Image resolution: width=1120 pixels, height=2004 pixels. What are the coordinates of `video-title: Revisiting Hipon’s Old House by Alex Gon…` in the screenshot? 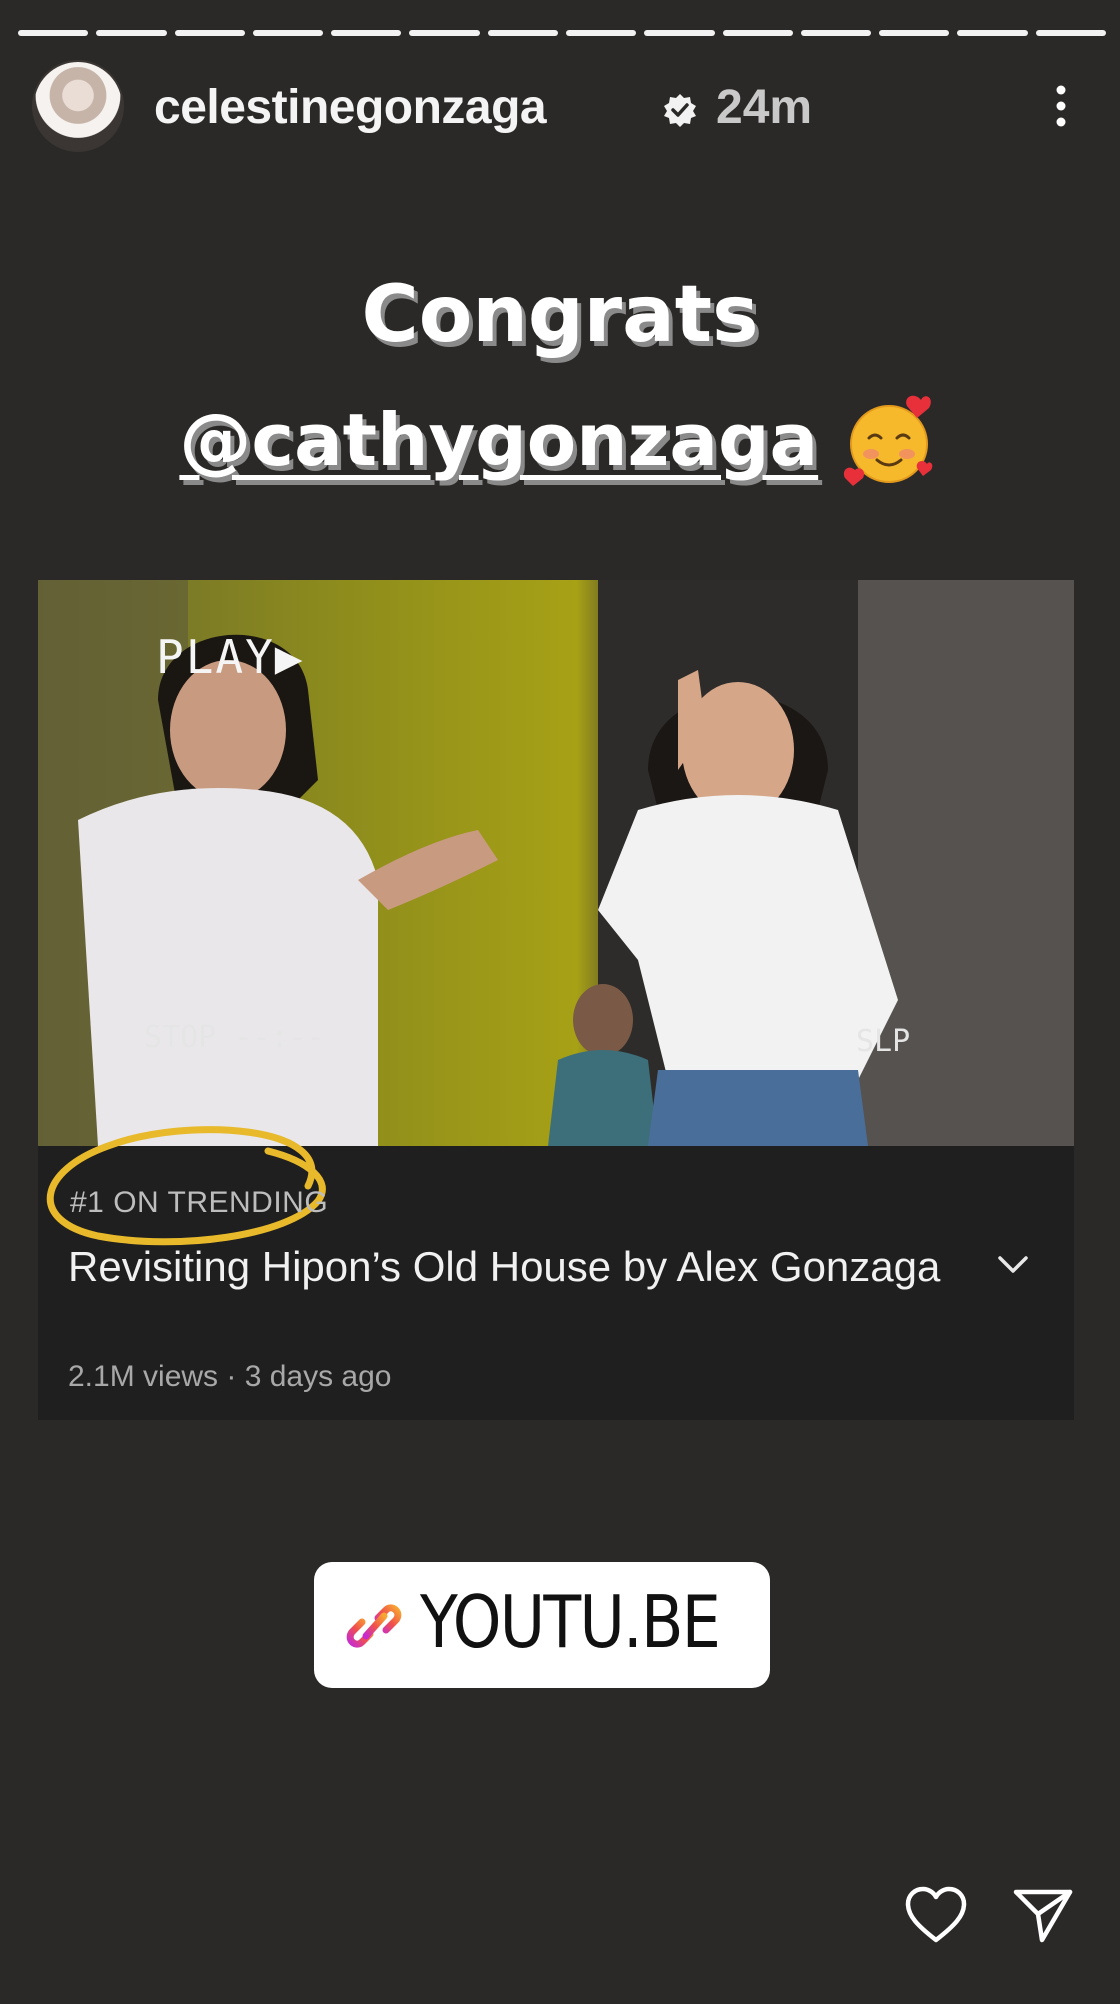 It's located at (508, 1267).